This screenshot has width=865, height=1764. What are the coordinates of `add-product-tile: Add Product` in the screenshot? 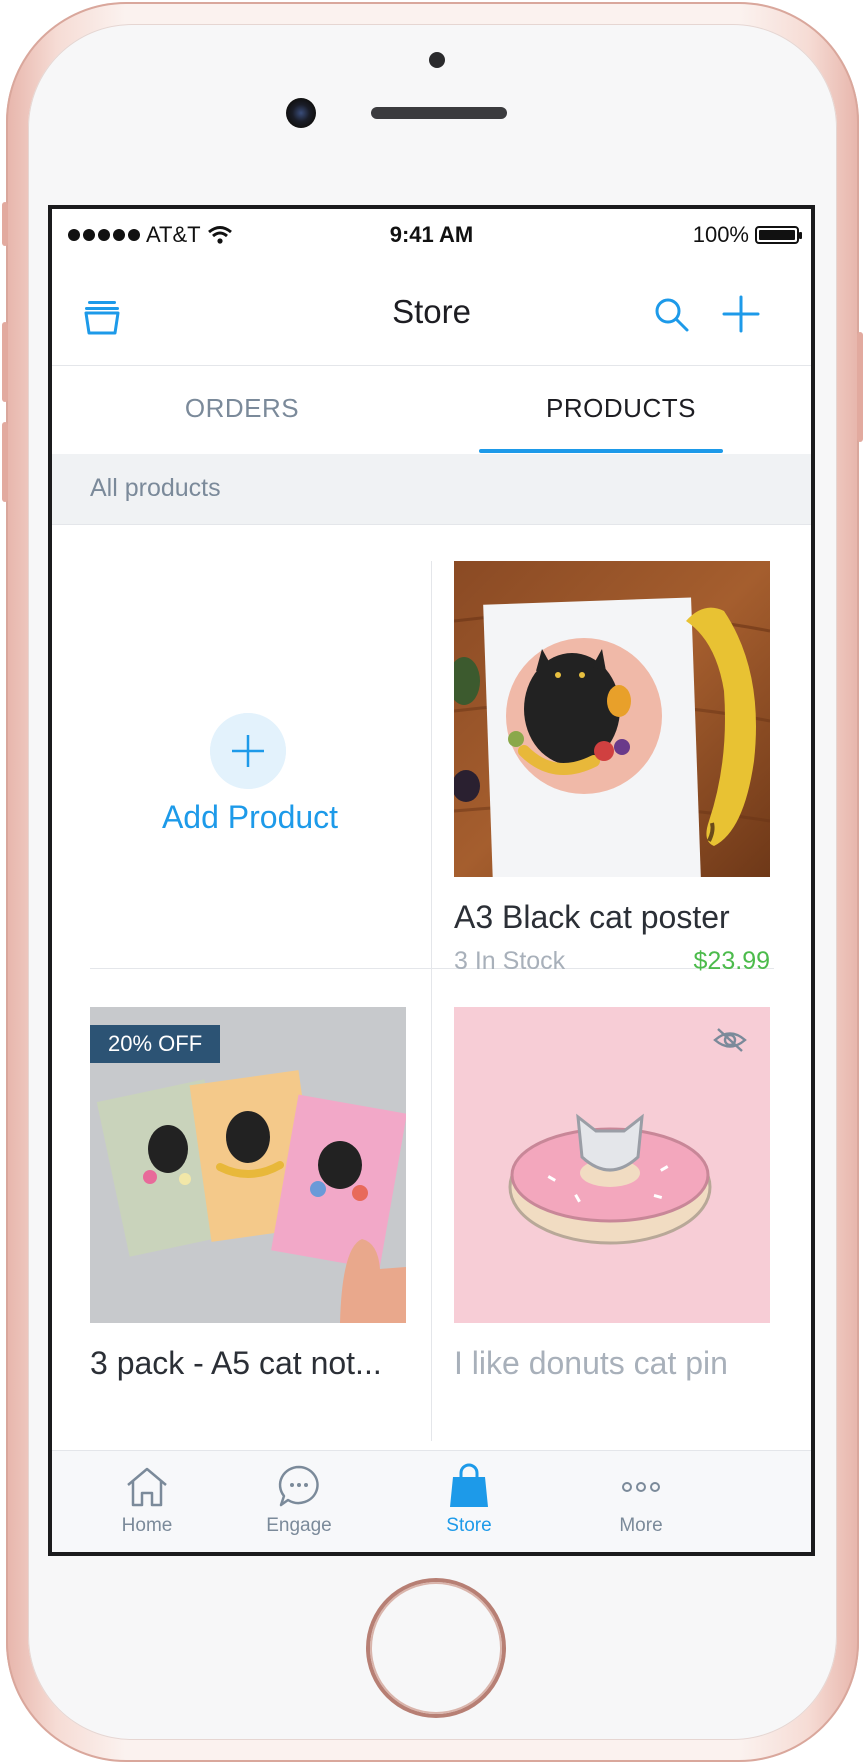 It's located at (250, 765).